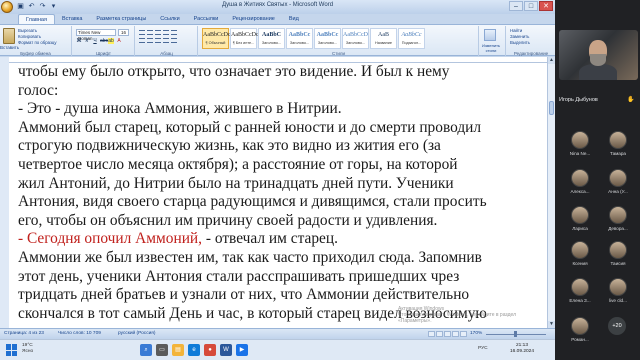 The image size is (640, 360). I want to click on scroll-thumb, so click(551, 108).